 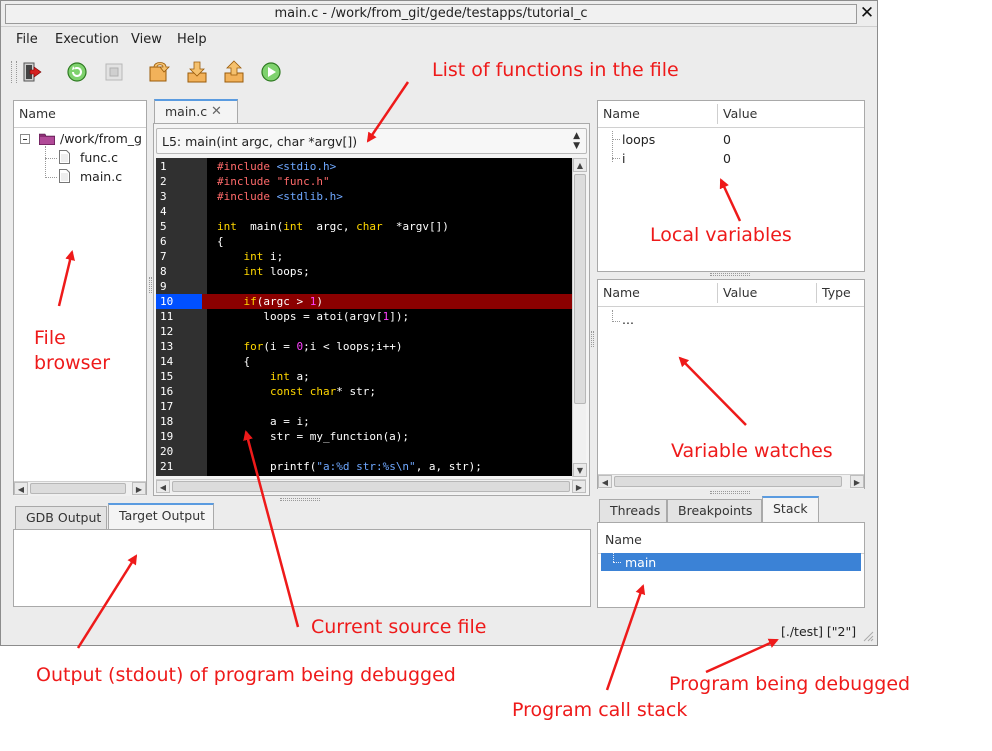 What do you see at coordinates (101, 176) in the screenshot?
I see `tree-file-main-c: main.c` at bounding box center [101, 176].